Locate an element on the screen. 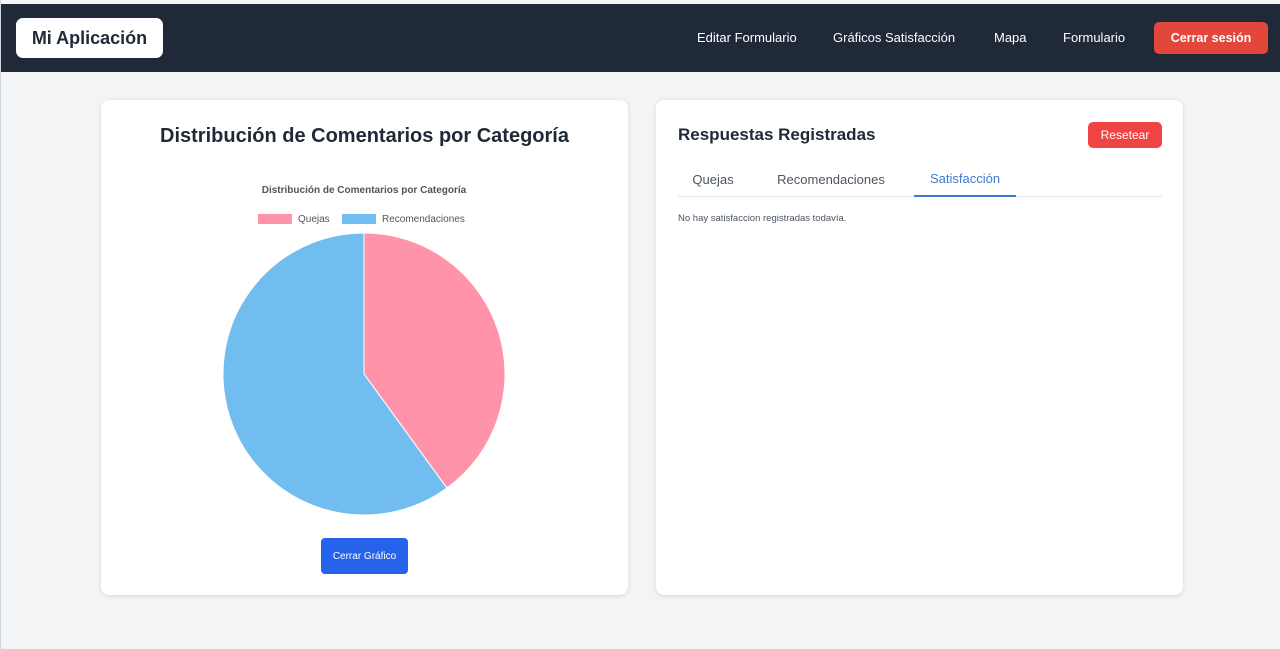  legend-label-recomendaciones: Recomendaciones is located at coordinates (423, 219).